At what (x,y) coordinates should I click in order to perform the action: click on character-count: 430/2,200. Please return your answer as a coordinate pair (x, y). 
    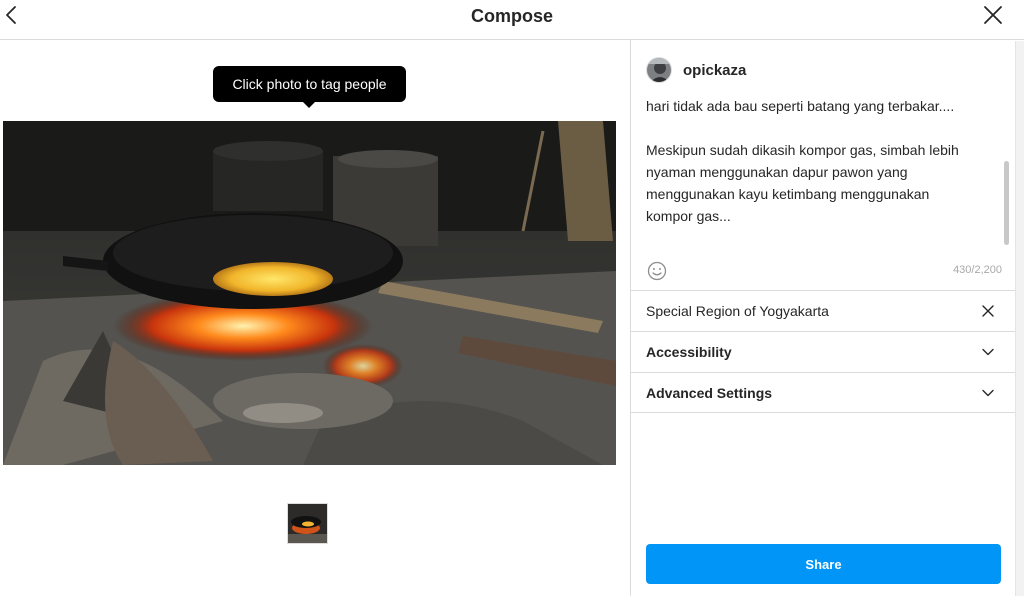
    Looking at the image, I should click on (977, 270).